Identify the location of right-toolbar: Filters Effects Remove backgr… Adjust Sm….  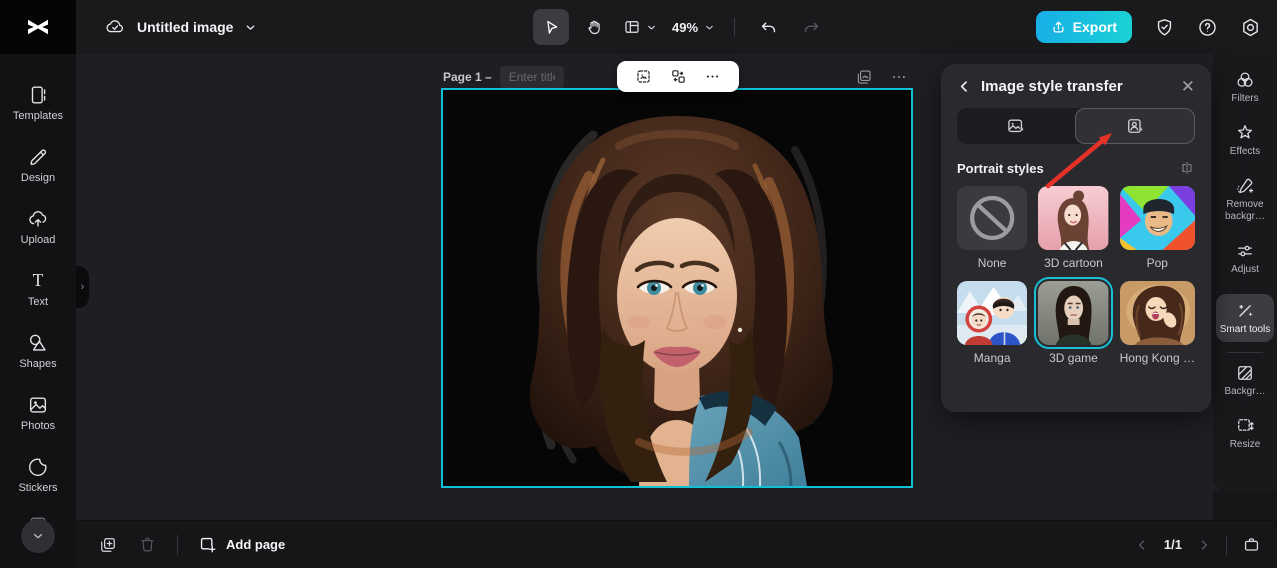
(1245, 272).